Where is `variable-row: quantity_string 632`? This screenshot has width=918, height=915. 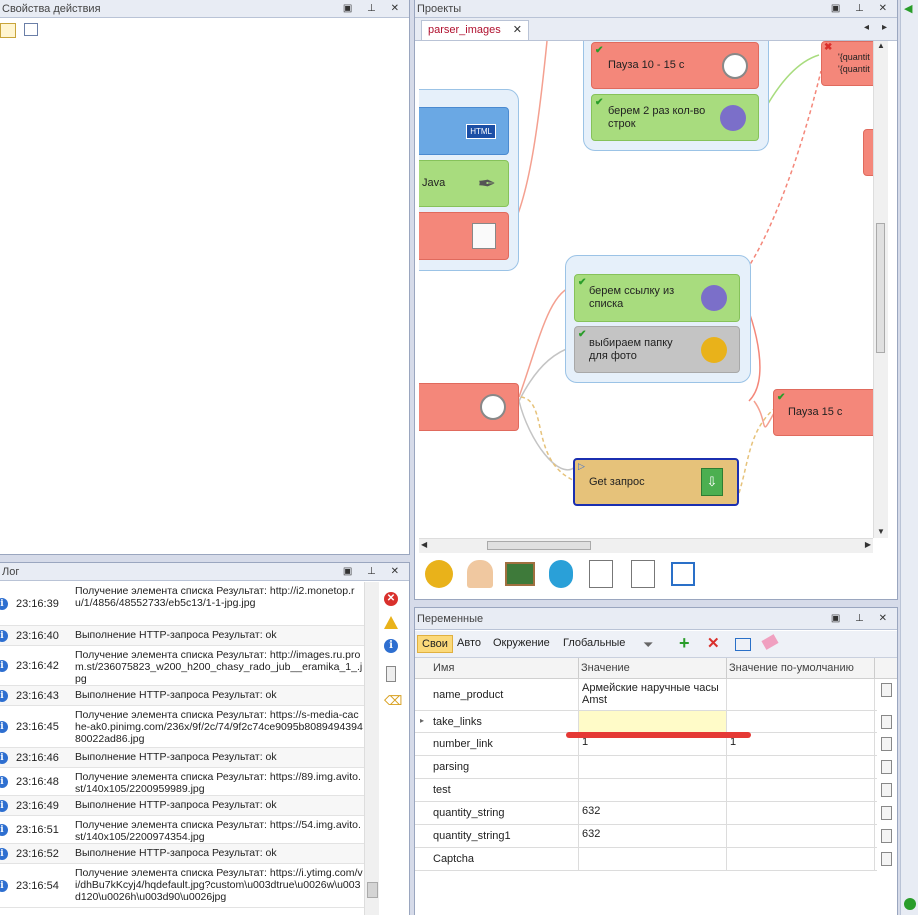 variable-row: quantity_string 632 is located at coordinates (646, 813).